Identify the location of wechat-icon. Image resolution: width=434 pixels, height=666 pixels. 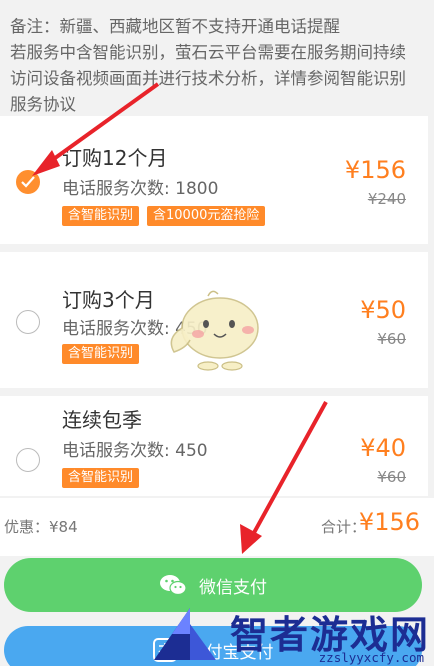
(173, 585).